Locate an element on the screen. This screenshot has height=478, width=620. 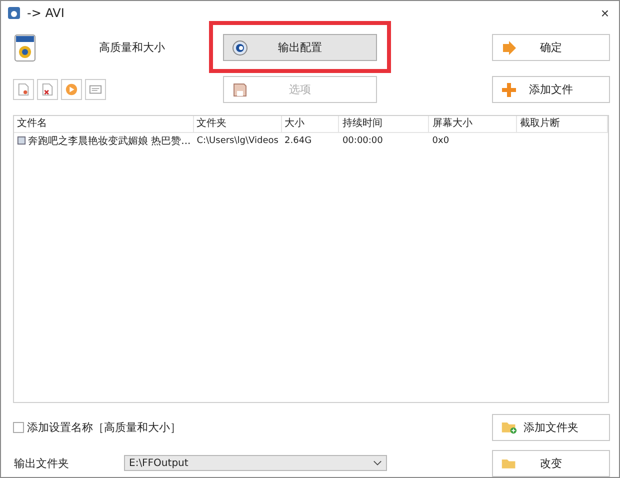
table-cell-text: 2.64G is located at coordinates (298, 141).